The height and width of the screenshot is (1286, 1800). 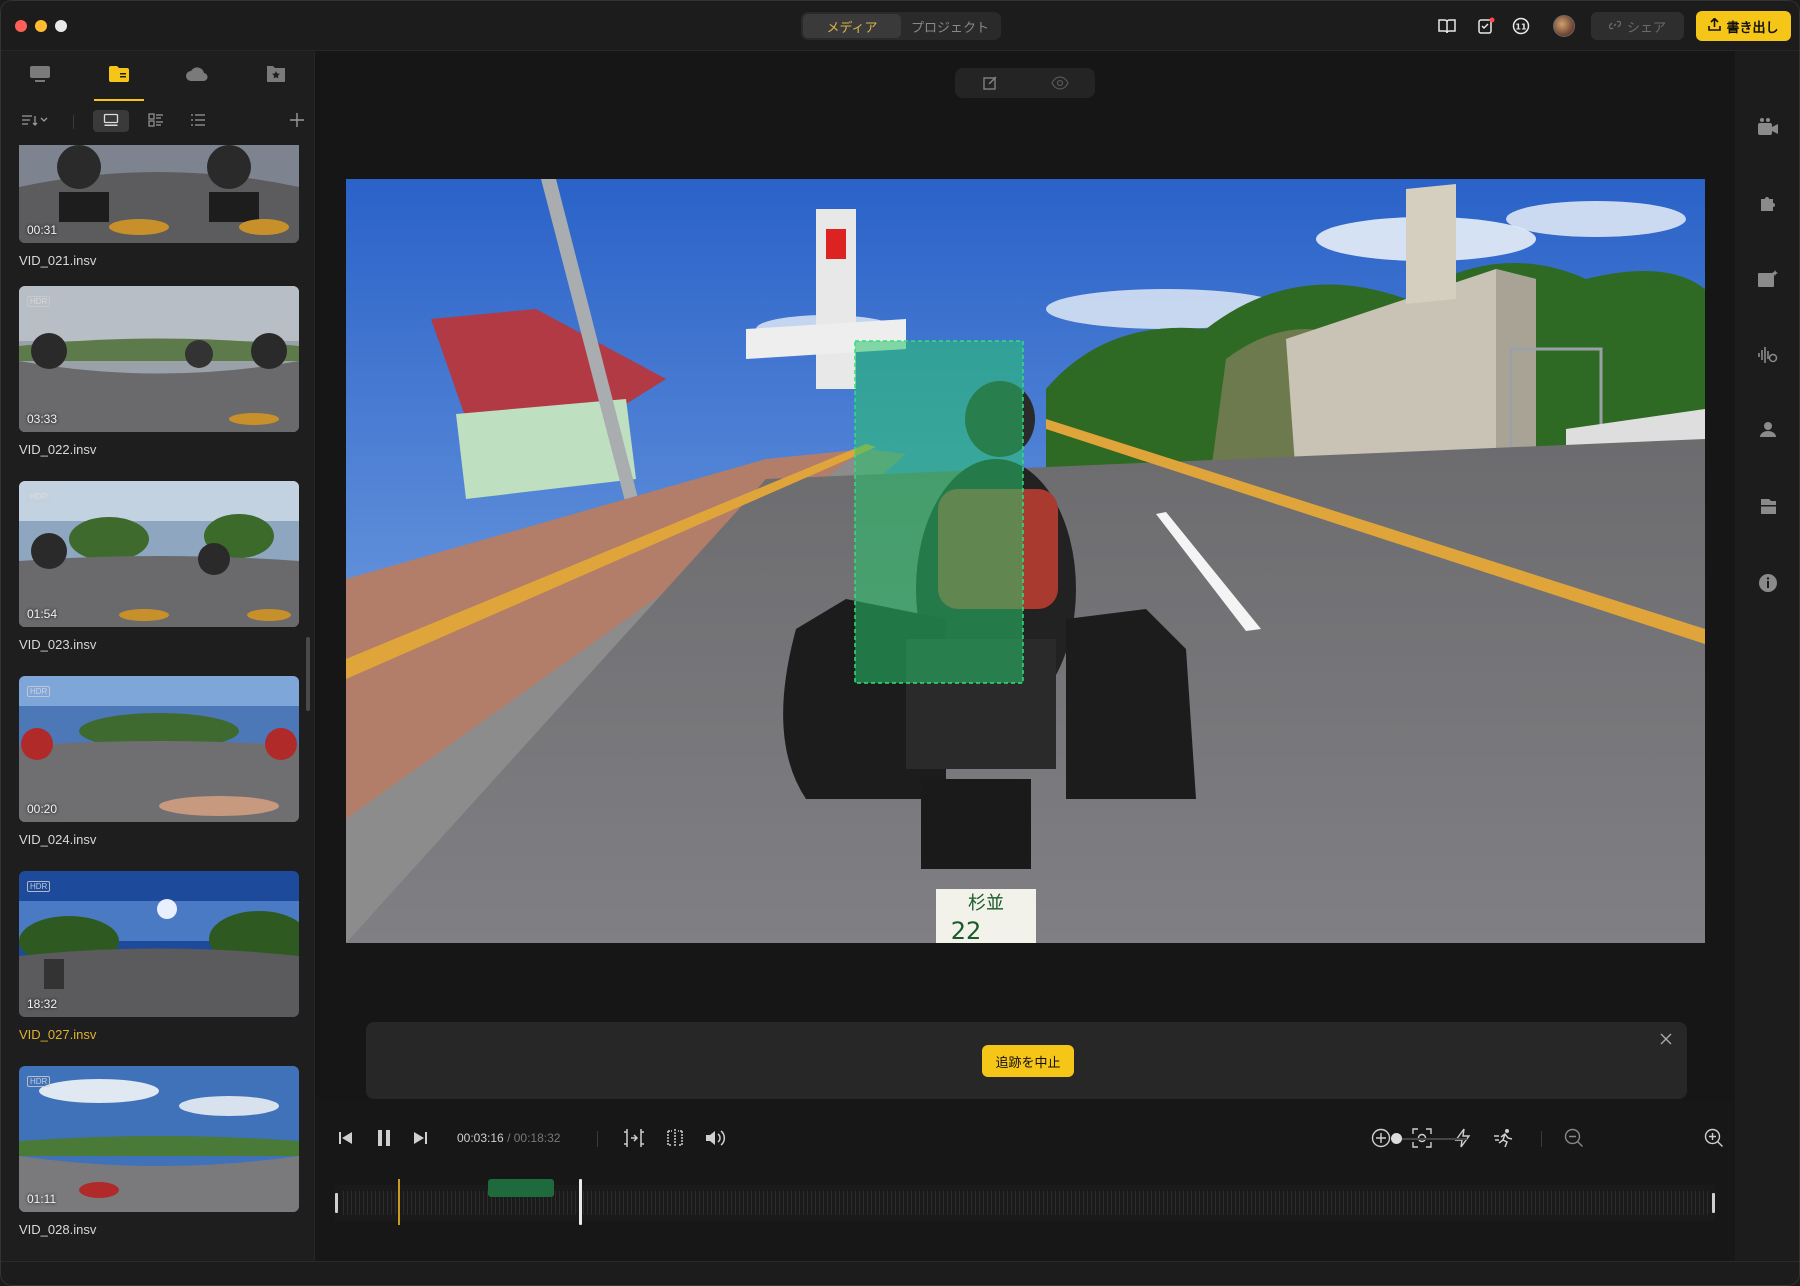 I want to click on sidebar-tabs, so click(x=158, y=76).